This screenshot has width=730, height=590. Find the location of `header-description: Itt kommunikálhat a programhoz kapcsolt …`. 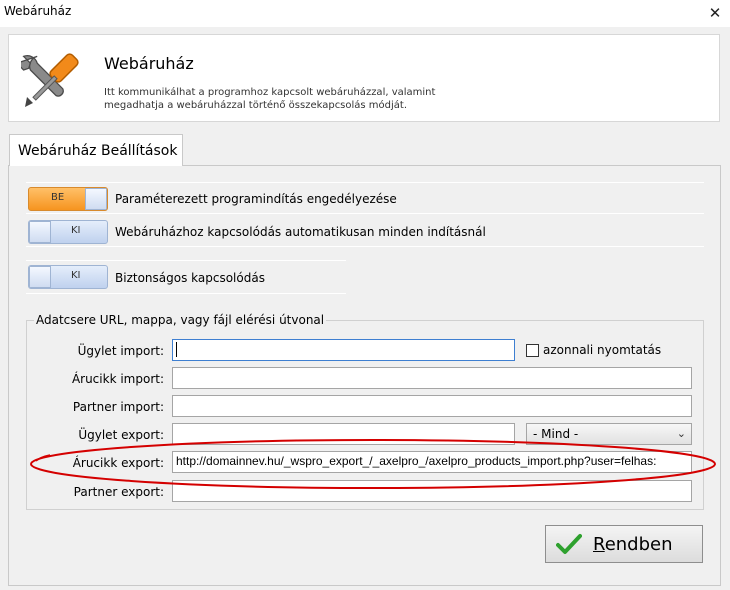

header-description: Itt kommunikálhat a programhoz kapcsolt … is located at coordinates (270, 99).